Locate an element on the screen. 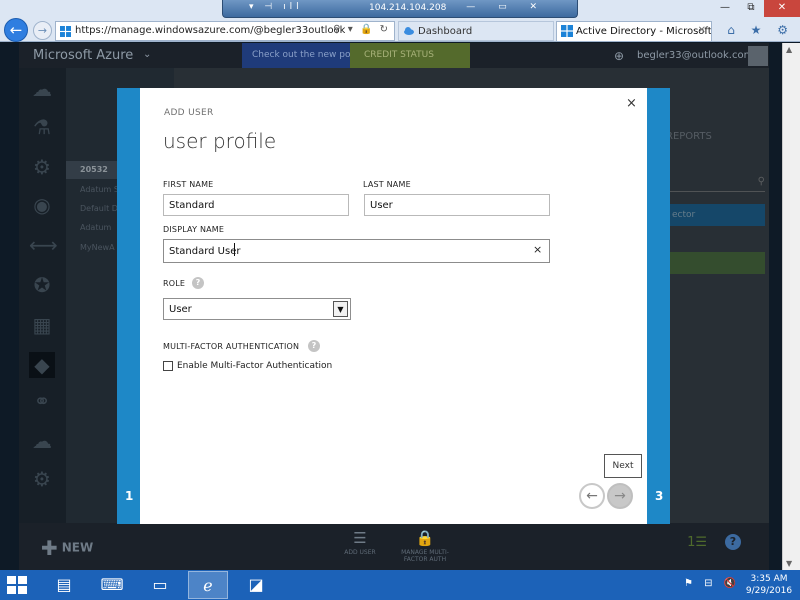  news-banner: Check out the new port is located at coordinates (296, 55).